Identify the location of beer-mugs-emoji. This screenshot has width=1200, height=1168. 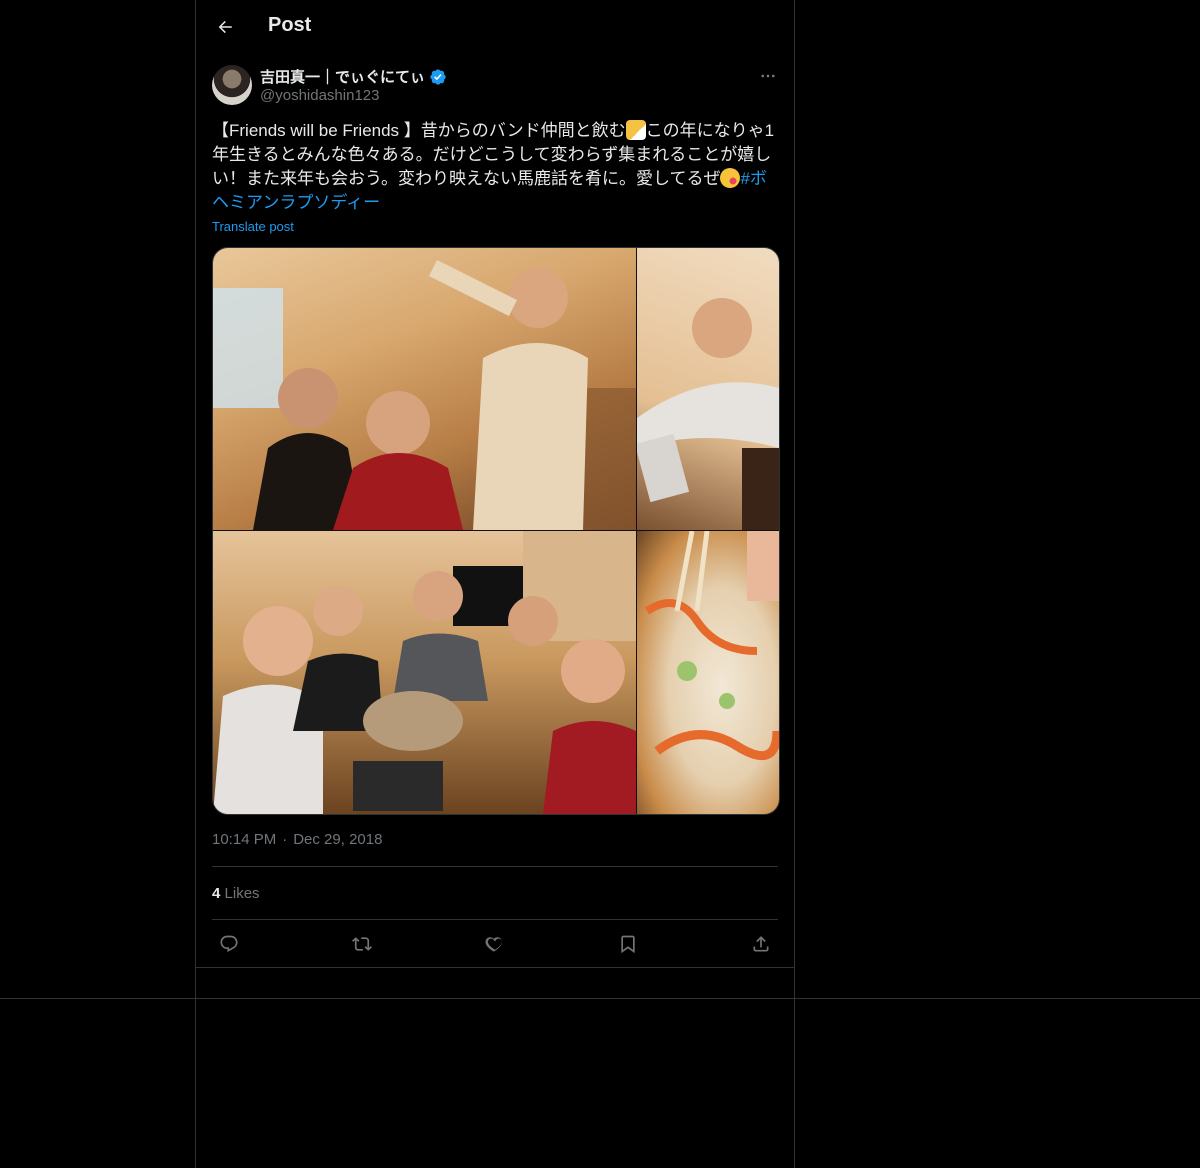
(635, 130).